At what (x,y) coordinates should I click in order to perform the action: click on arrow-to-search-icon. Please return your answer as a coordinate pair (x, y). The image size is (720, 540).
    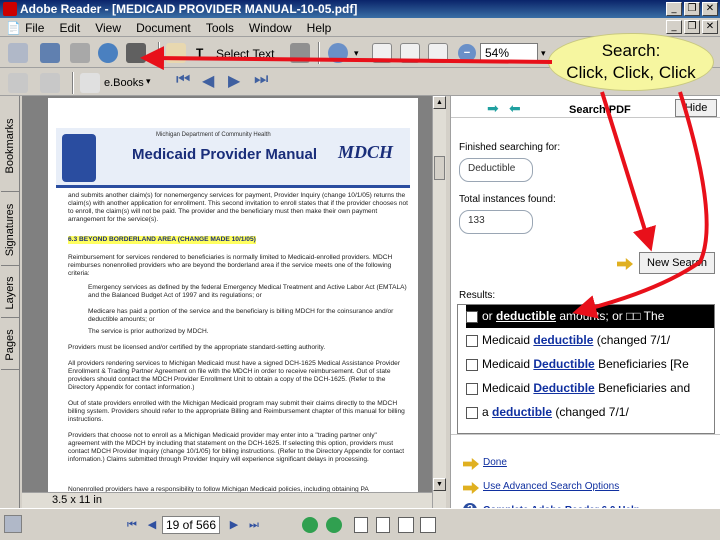
    Looking at the image, I should click on (346, 58).